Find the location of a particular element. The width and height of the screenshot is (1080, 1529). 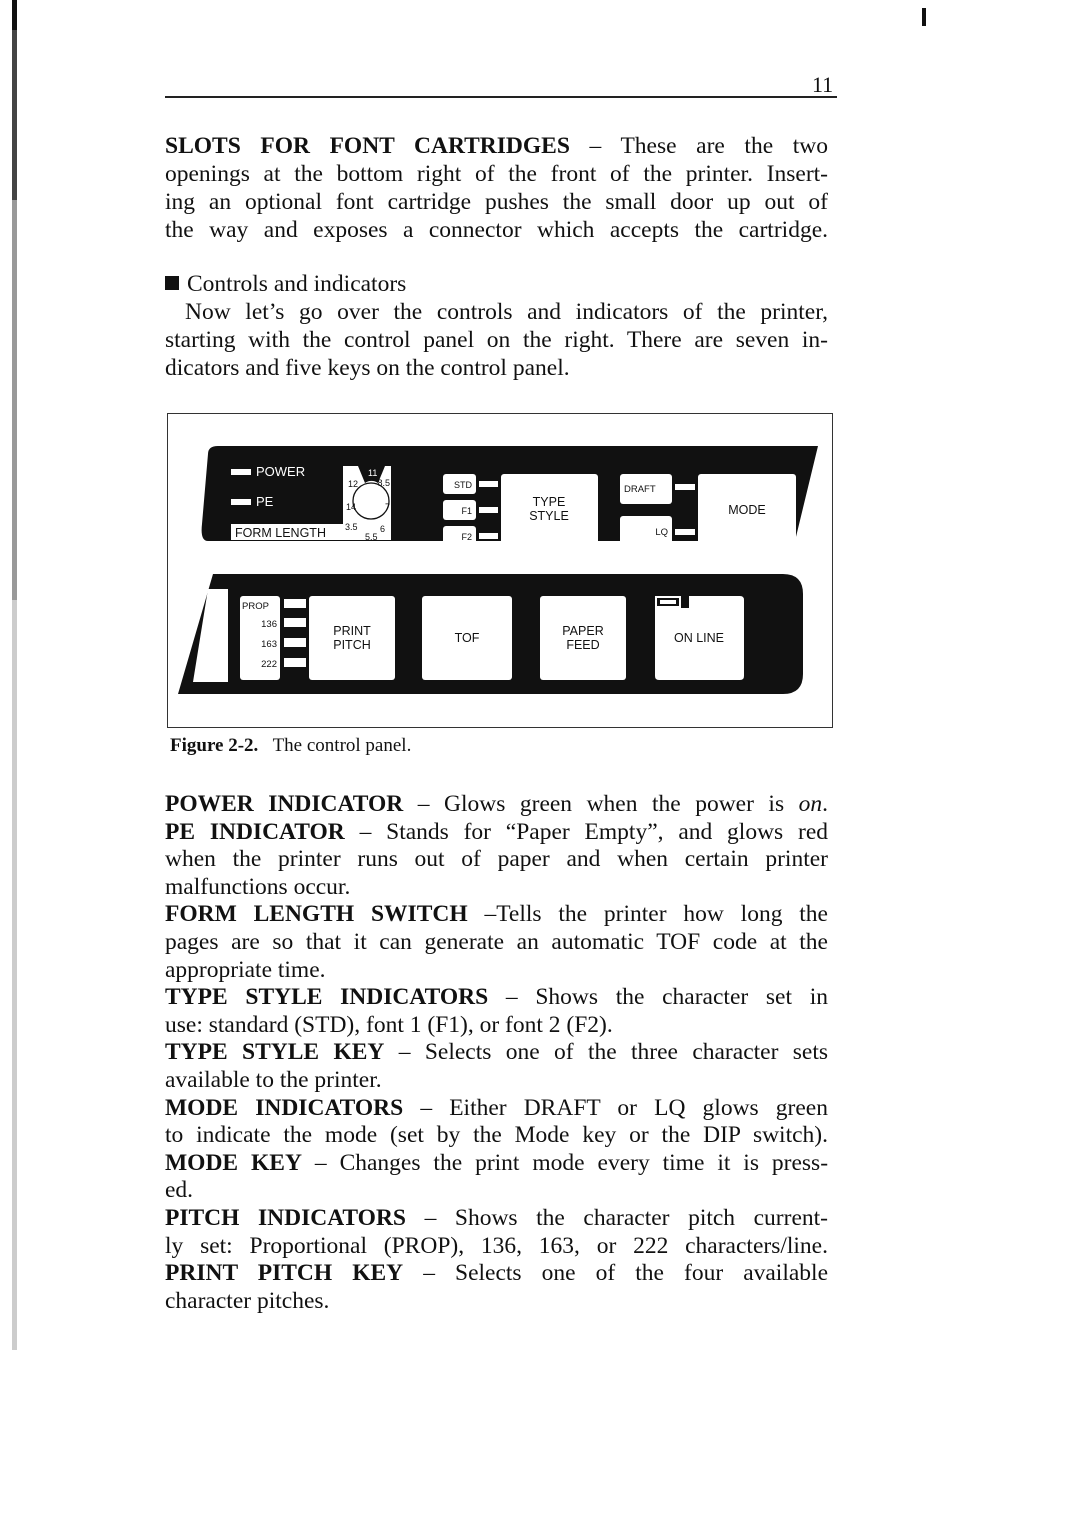

print-pitch-key-label-1: PRINT is located at coordinates (352, 631).